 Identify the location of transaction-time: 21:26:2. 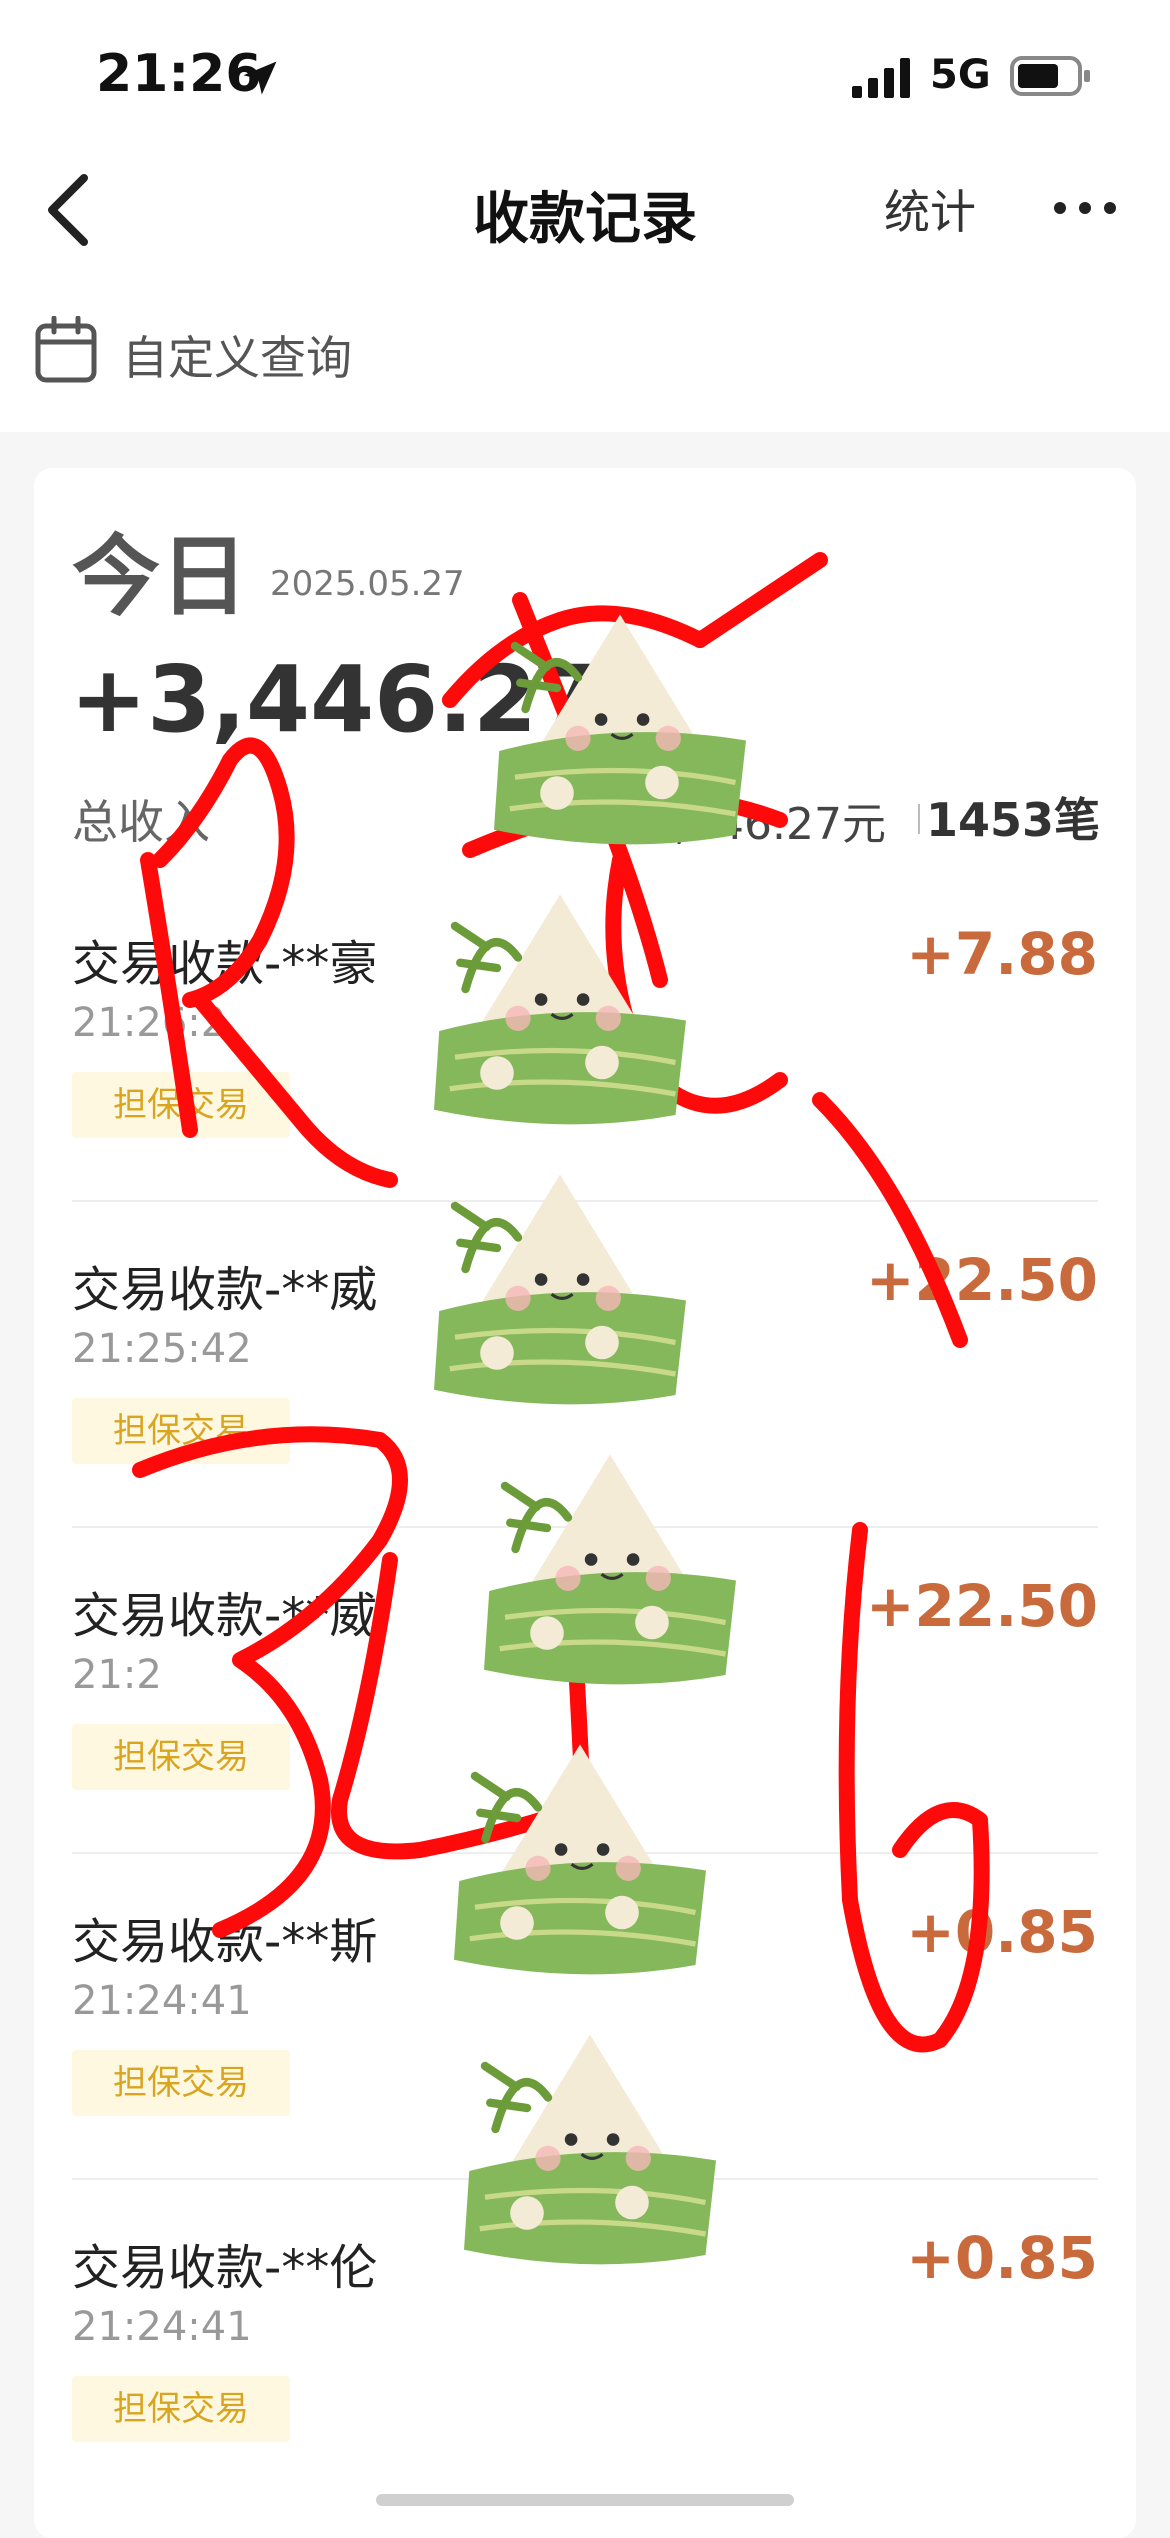
(149, 1023).